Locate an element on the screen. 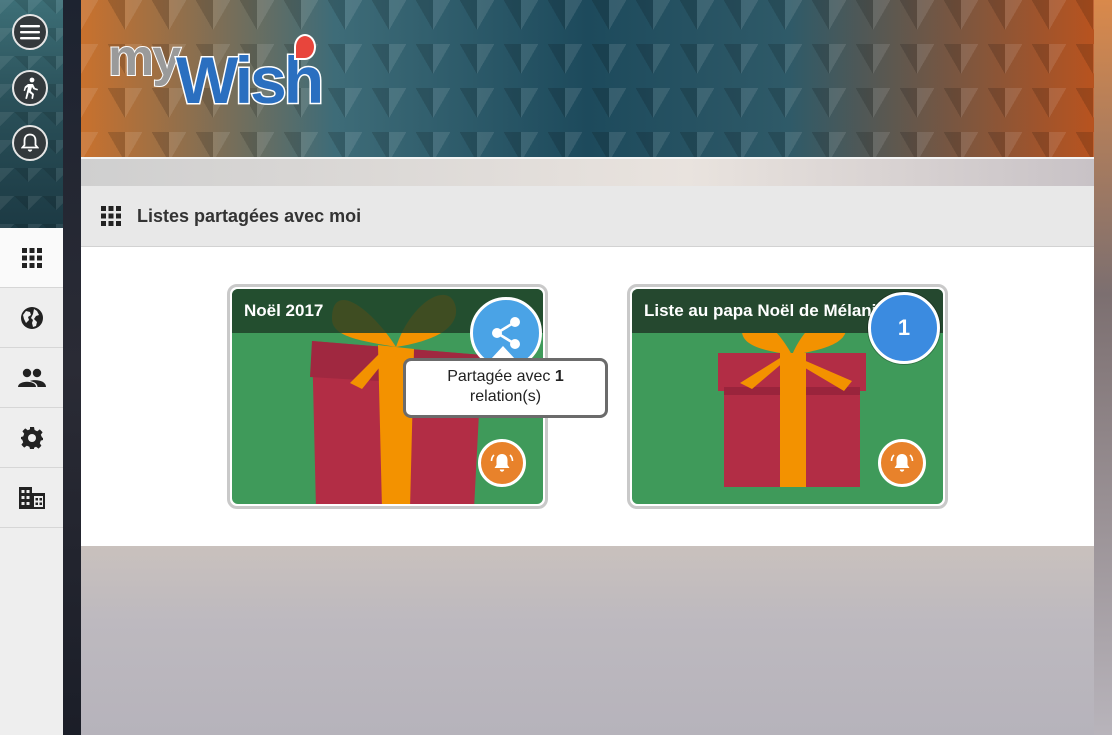 Image resolution: width=1112 pixels, height=735 pixels. sidebar-item-shared-lists is located at coordinates (31, 258).